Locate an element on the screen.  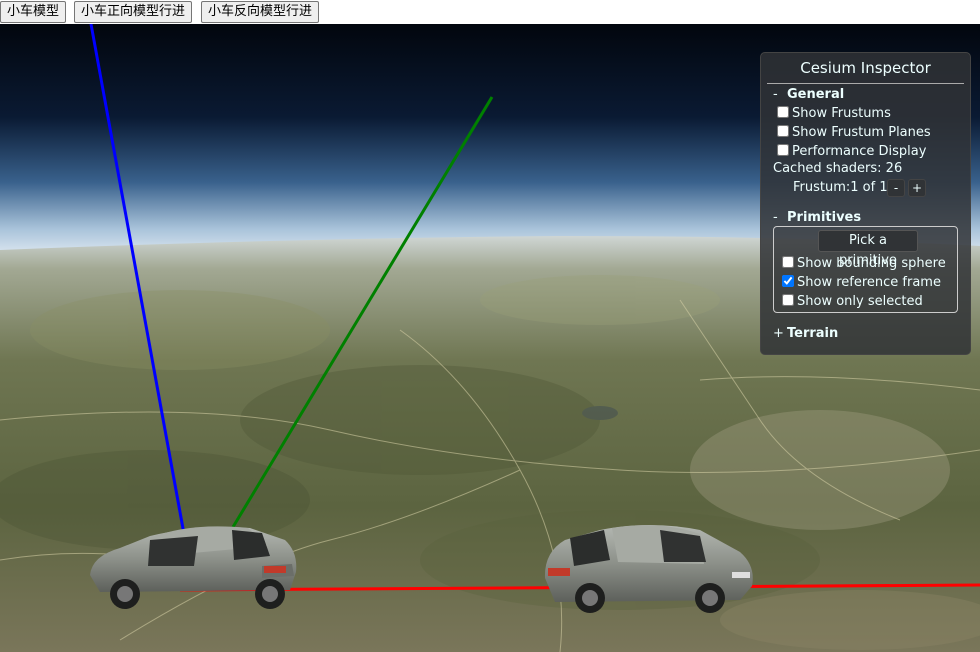
terrain-label: Terrain is located at coordinates (813, 333).